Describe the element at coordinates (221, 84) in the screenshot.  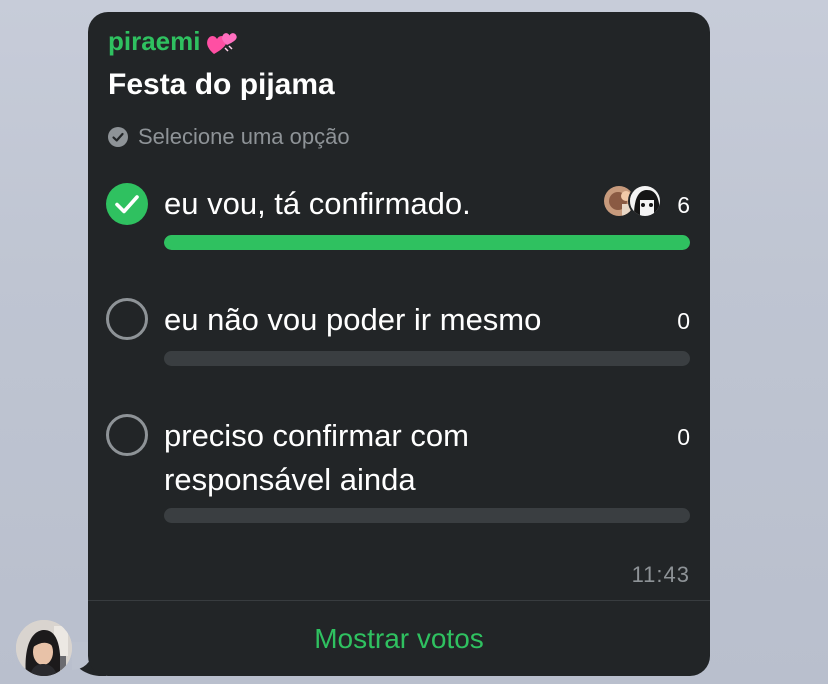
I see `poll-title: Festa do pijama` at that location.